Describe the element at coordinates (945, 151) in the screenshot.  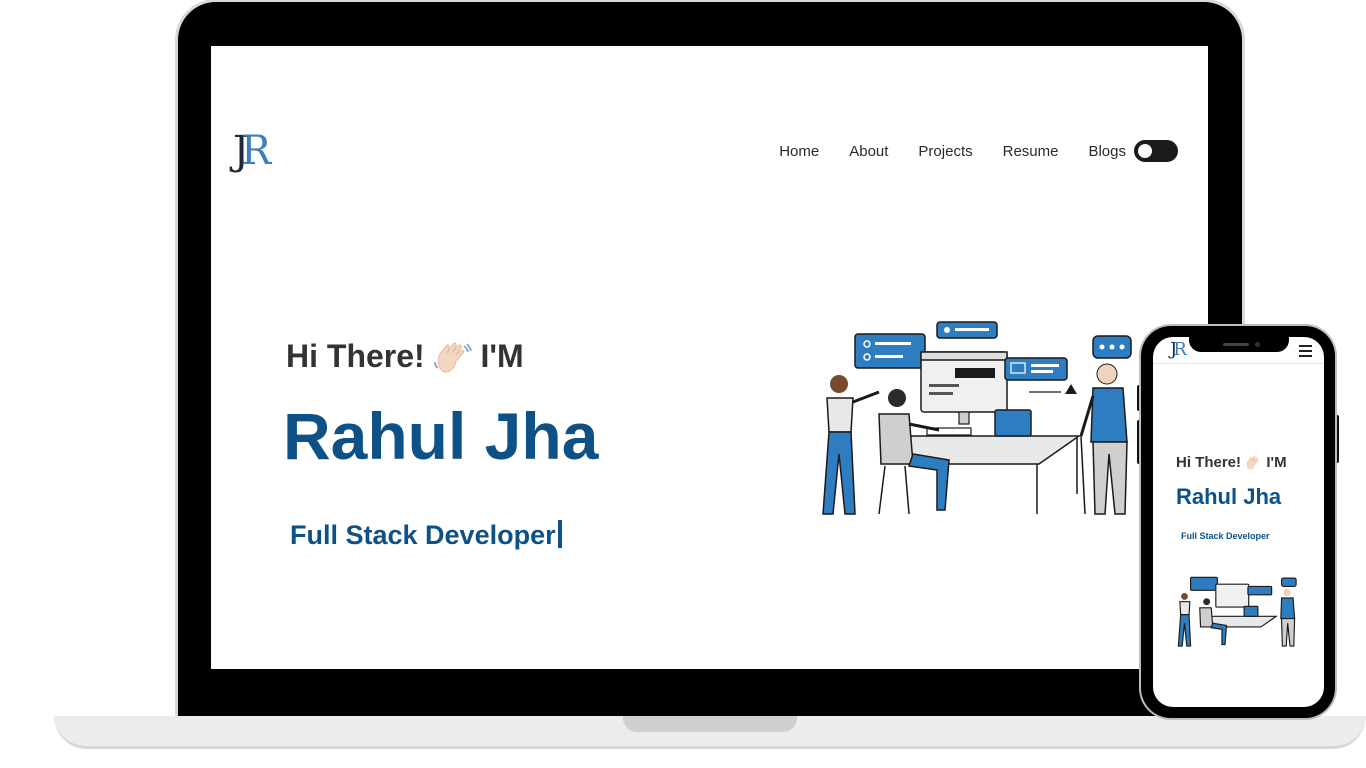
I see `nav-projects: Projects` at that location.